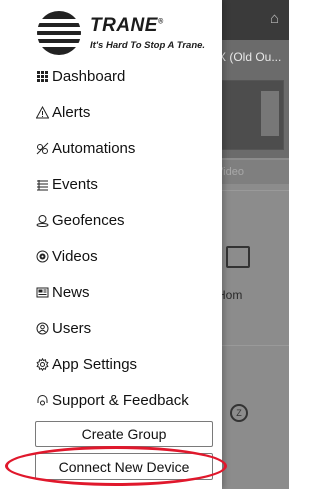 This screenshot has height=489, width=320. What do you see at coordinates (95, 364) in the screenshot?
I see `menu-item-label: App Settings` at bounding box center [95, 364].